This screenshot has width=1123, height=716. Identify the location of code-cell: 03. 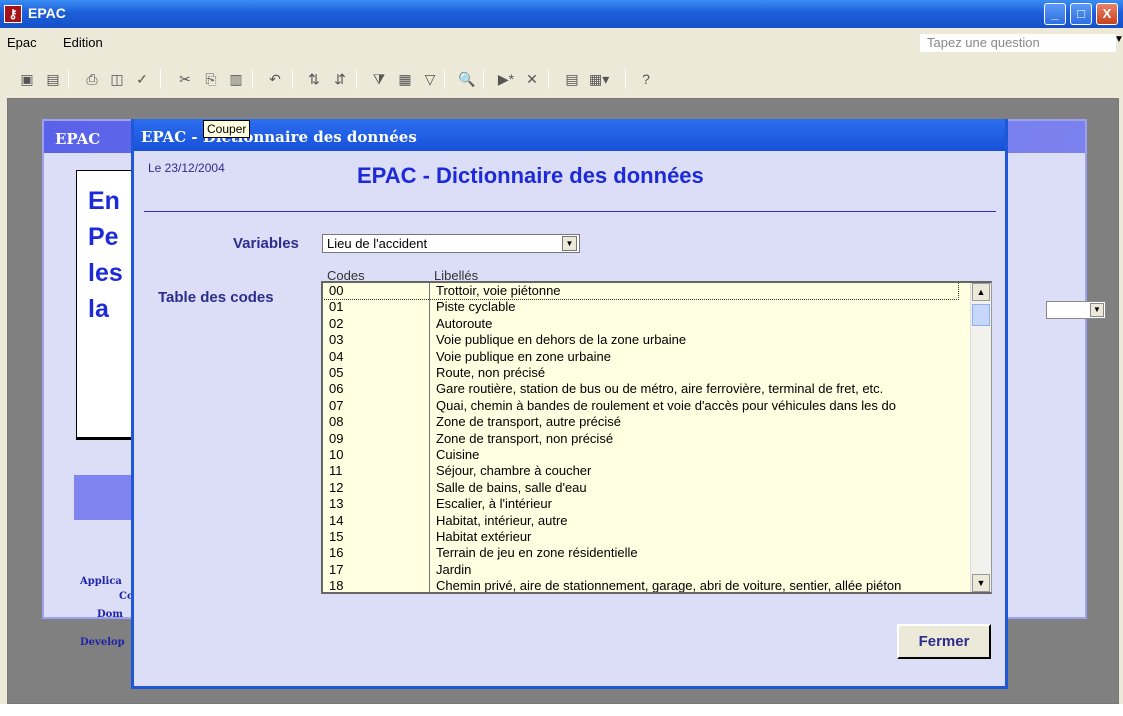
(336, 340).